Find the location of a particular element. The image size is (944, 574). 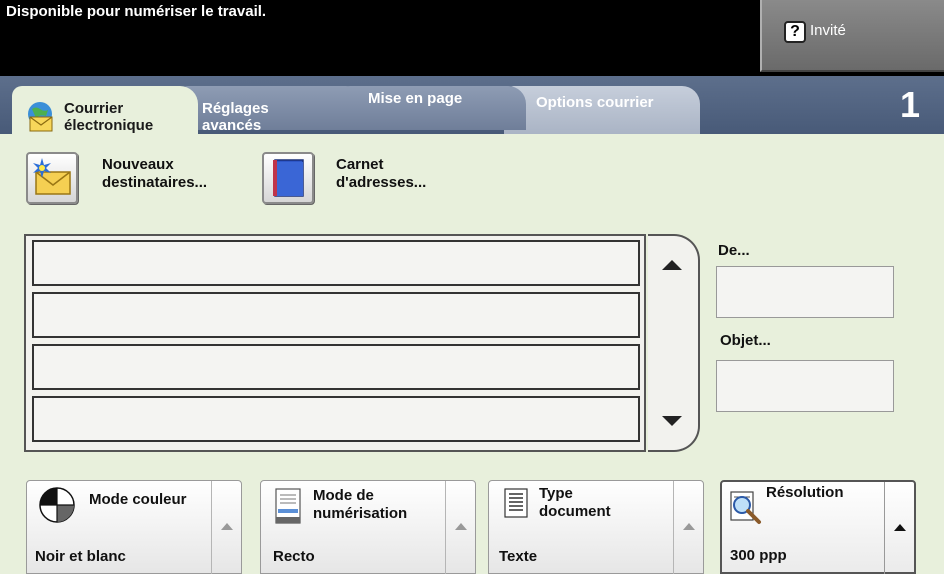

color-mode-arrow-button is located at coordinates (226, 527).